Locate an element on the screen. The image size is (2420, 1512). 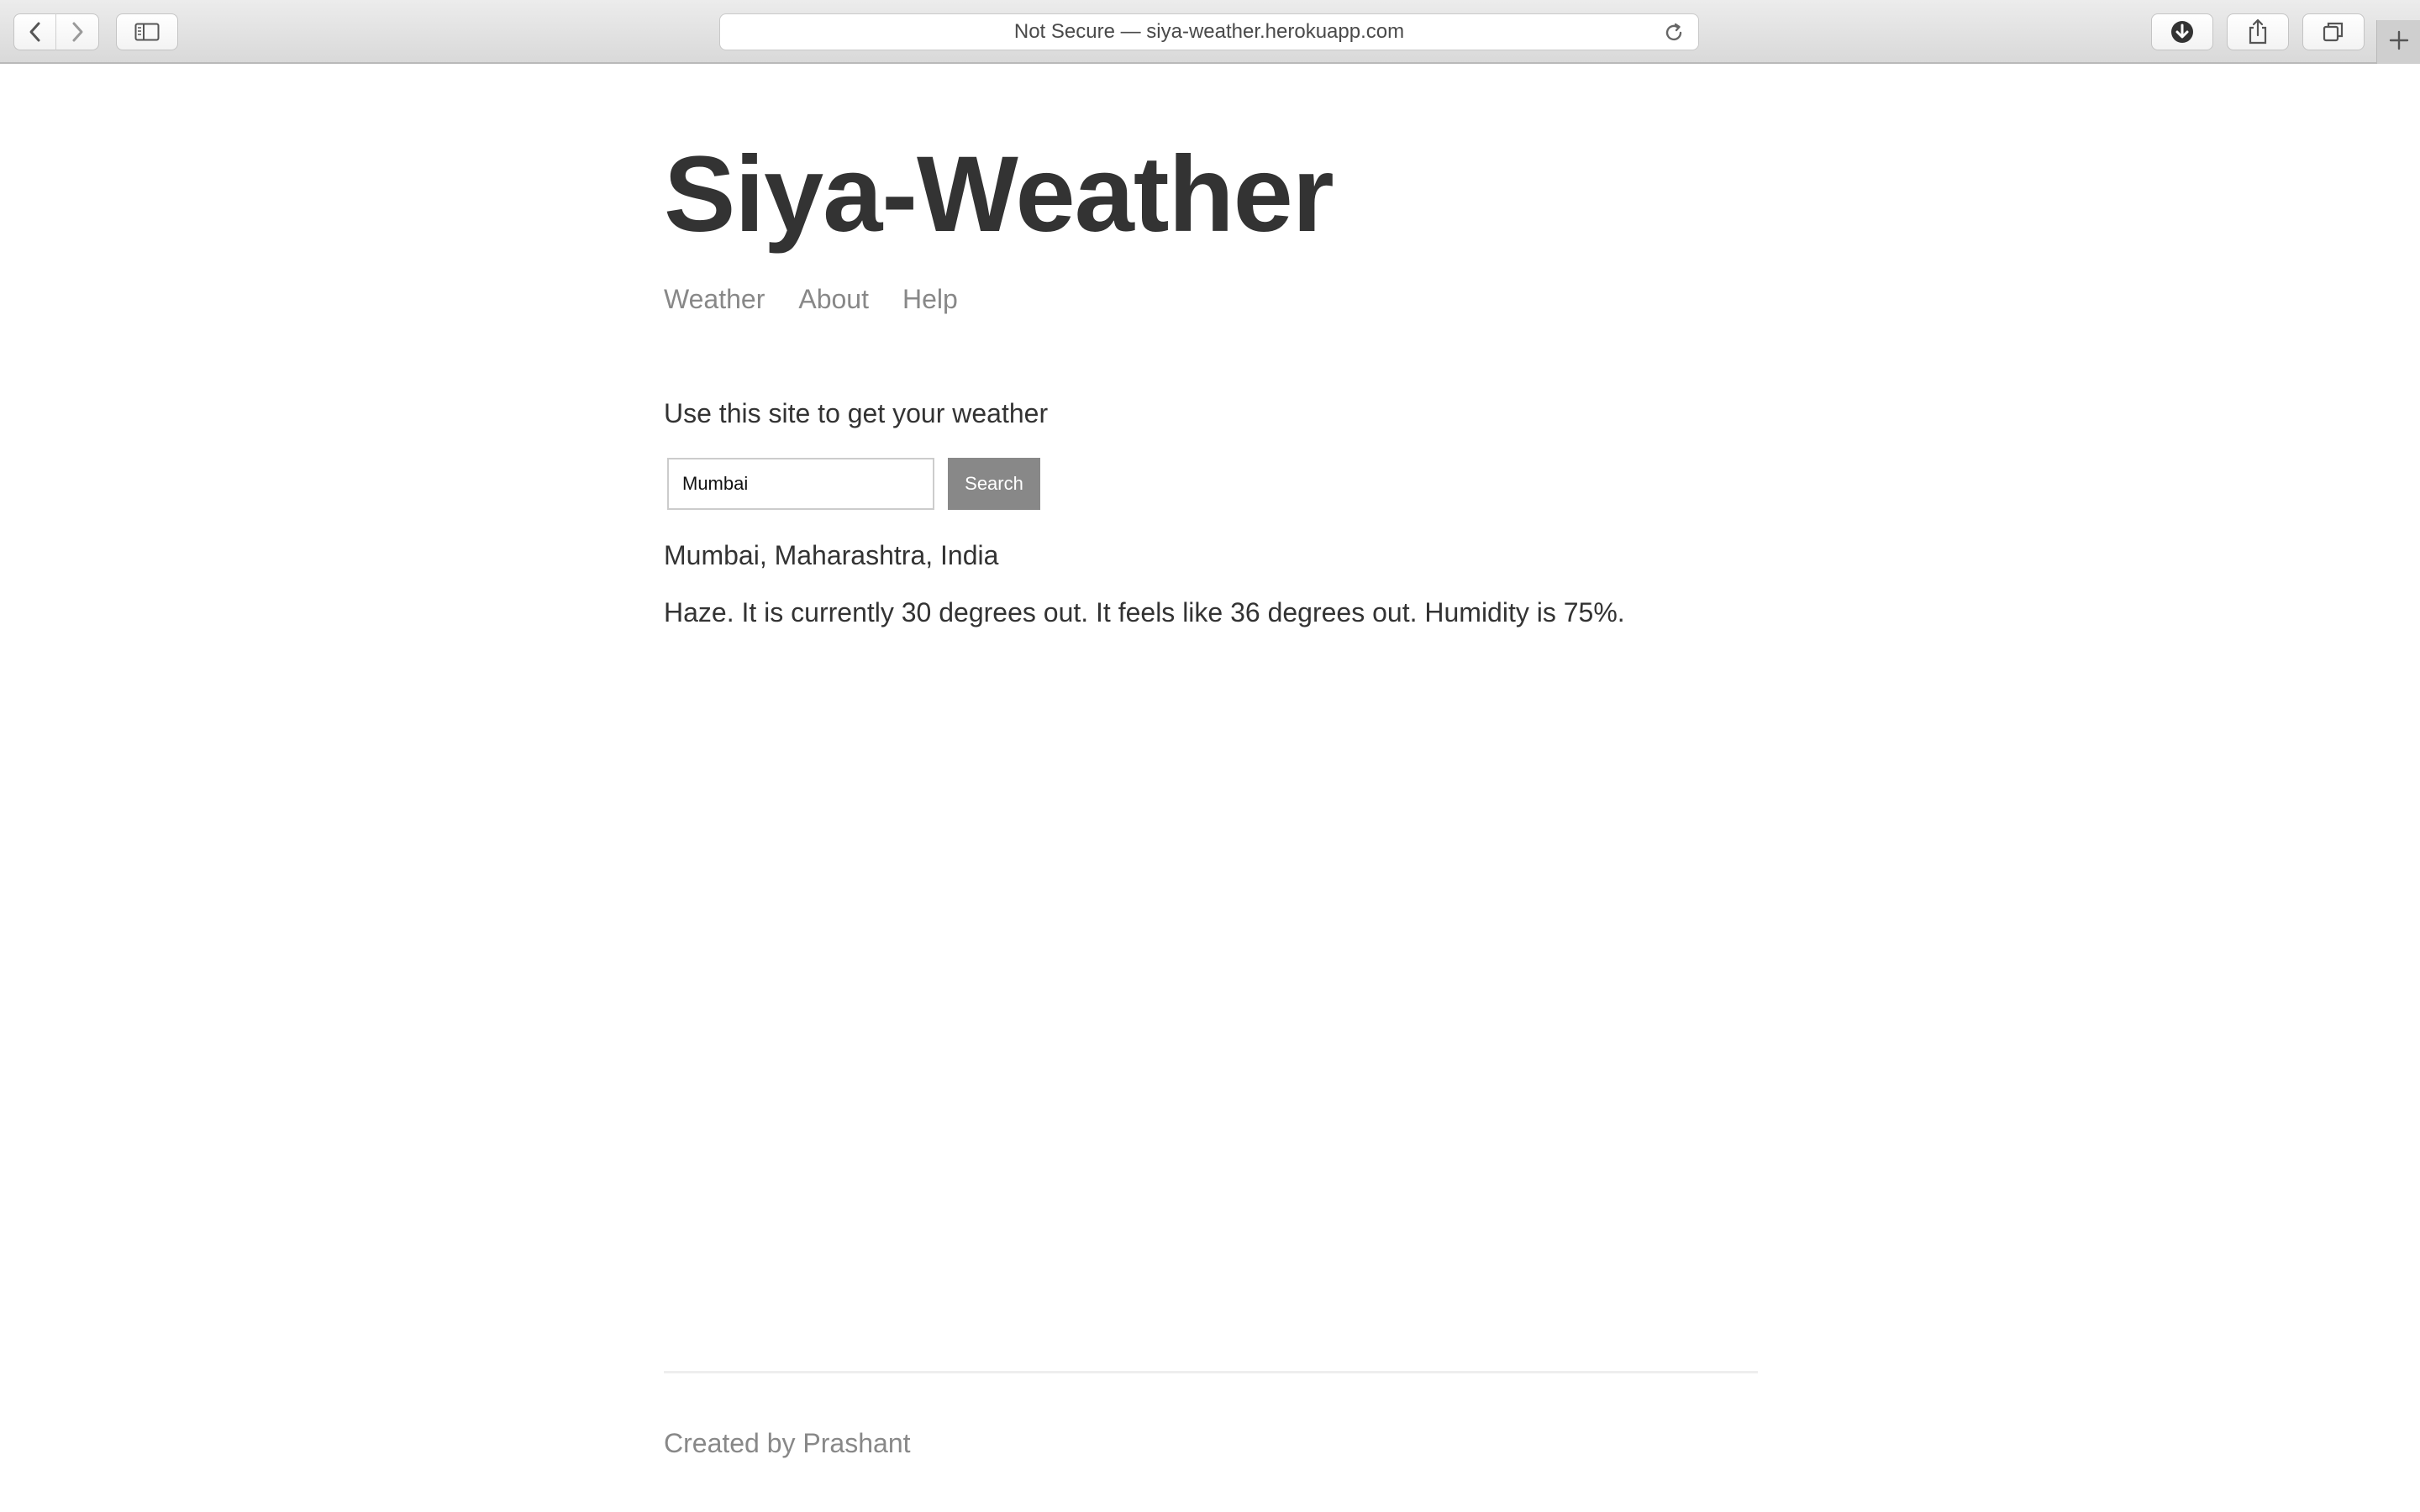
search-form: Search is located at coordinates (854, 484).